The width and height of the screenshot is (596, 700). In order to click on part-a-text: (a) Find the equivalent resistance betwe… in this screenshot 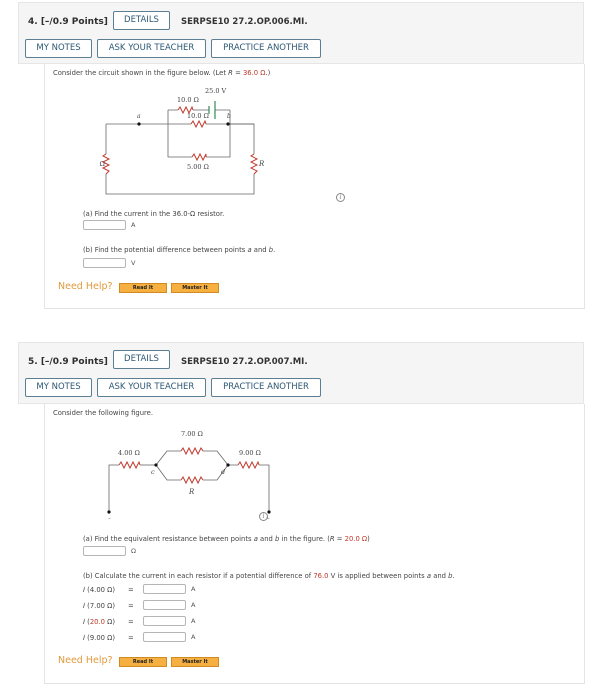, I will do `click(168, 539)`.